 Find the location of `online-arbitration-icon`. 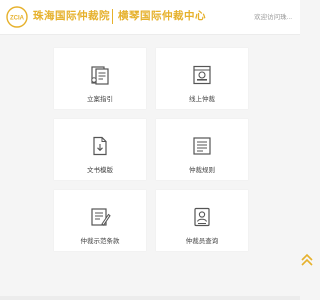

online-arbitration-icon is located at coordinates (202, 75).